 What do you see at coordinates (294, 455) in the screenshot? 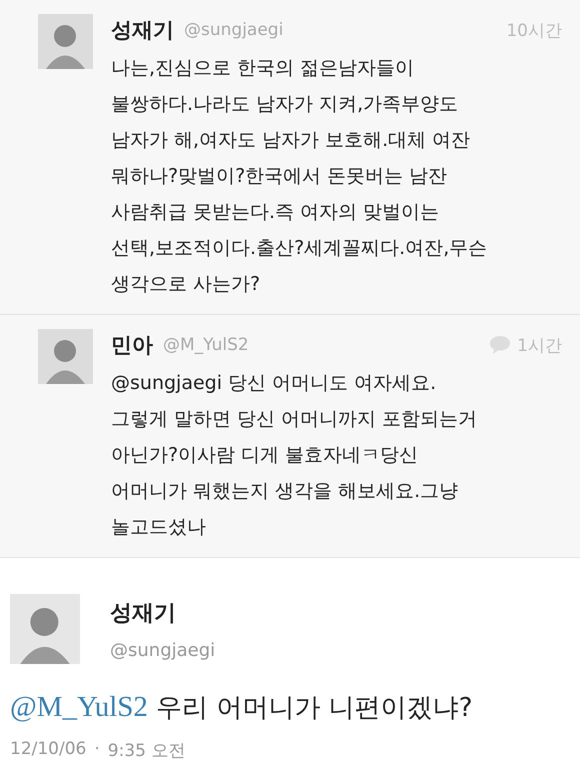
I see `tweet-text: @sungjaegi 당신 어머니도 여자세요. 그렇게 말하면 당신 어머니까지 포함되는거 아닌가?이사람 디게 불효자네ㅋ당신 어머니가 뭐했는지 생각을 해보세요.그냥 놀고드셨나` at bounding box center [294, 455].